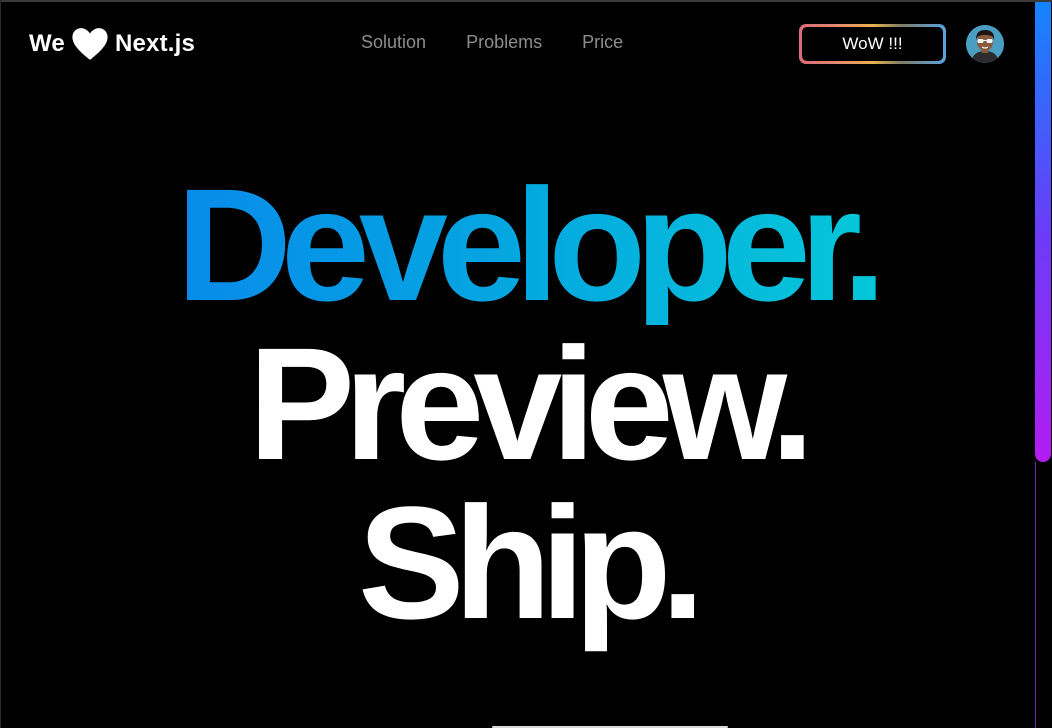  What do you see at coordinates (531, 562) in the screenshot?
I see `hero-line-ship: Ship.` at bounding box center [531, 562].